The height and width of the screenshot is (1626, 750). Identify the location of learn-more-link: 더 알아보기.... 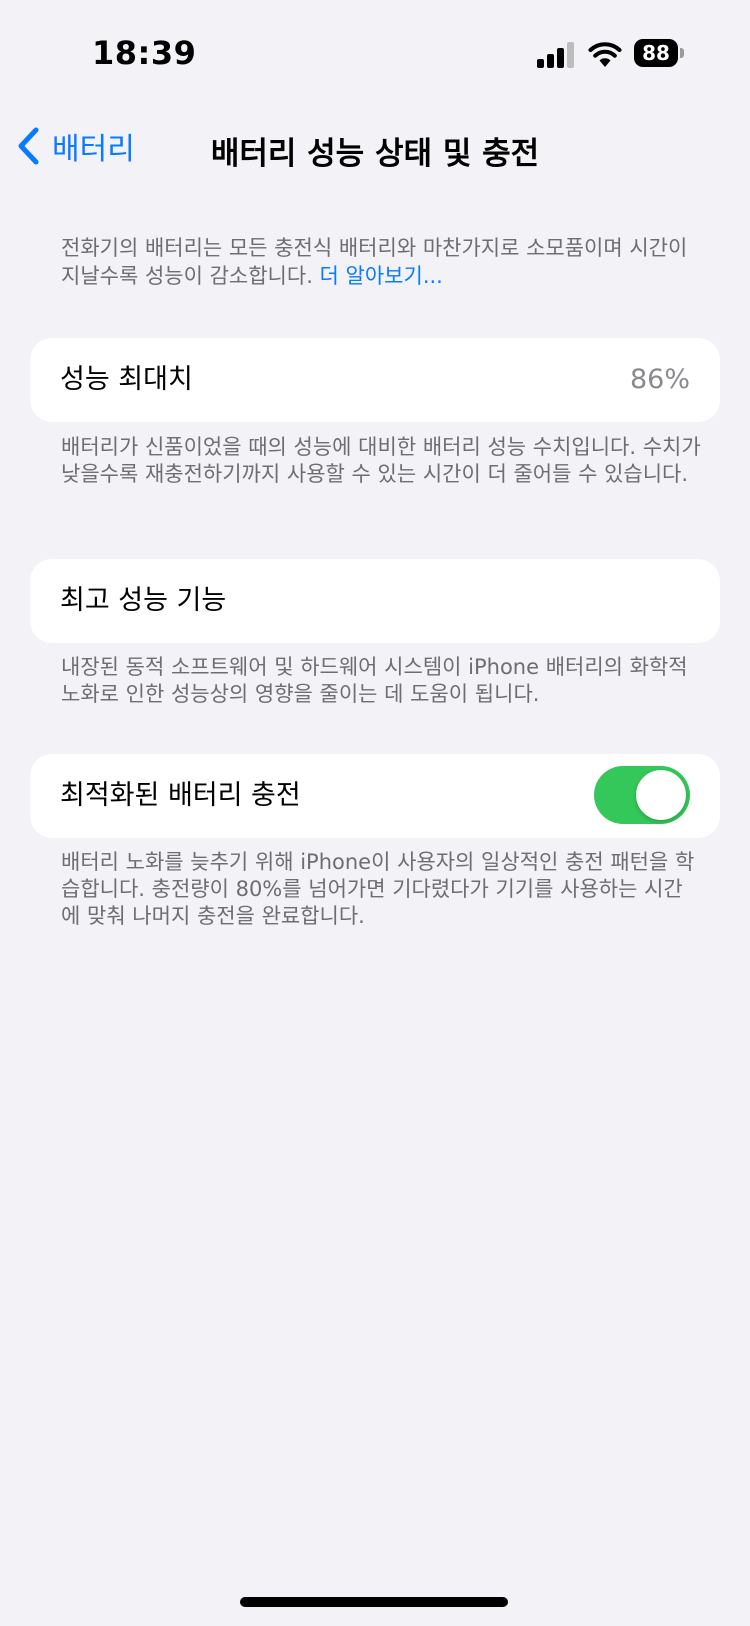
(381, 276).